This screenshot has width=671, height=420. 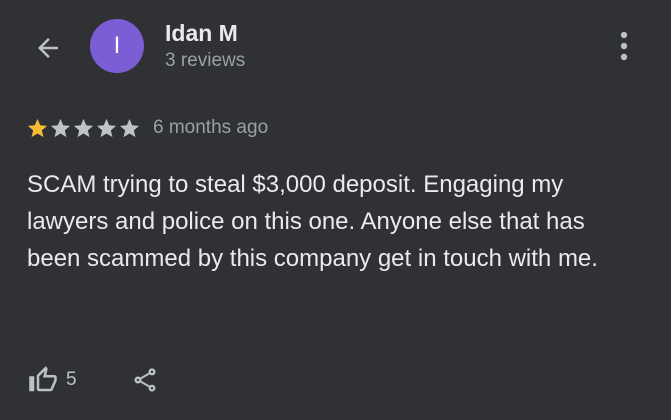 What do you see at coordinates (37, 127) in the screenshot?
I see `star-filled-icon` at bounding box center [37, 127].